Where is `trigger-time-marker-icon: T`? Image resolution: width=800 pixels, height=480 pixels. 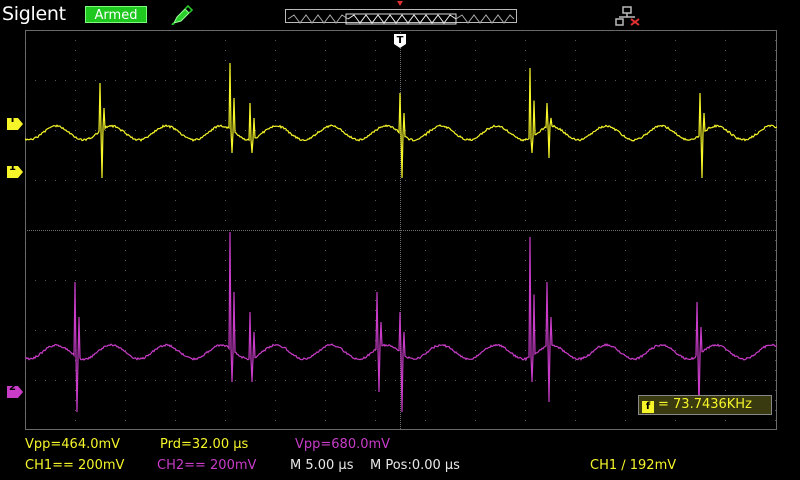 trigger-time-marker-icon: T is located at coordinates (400, 41).